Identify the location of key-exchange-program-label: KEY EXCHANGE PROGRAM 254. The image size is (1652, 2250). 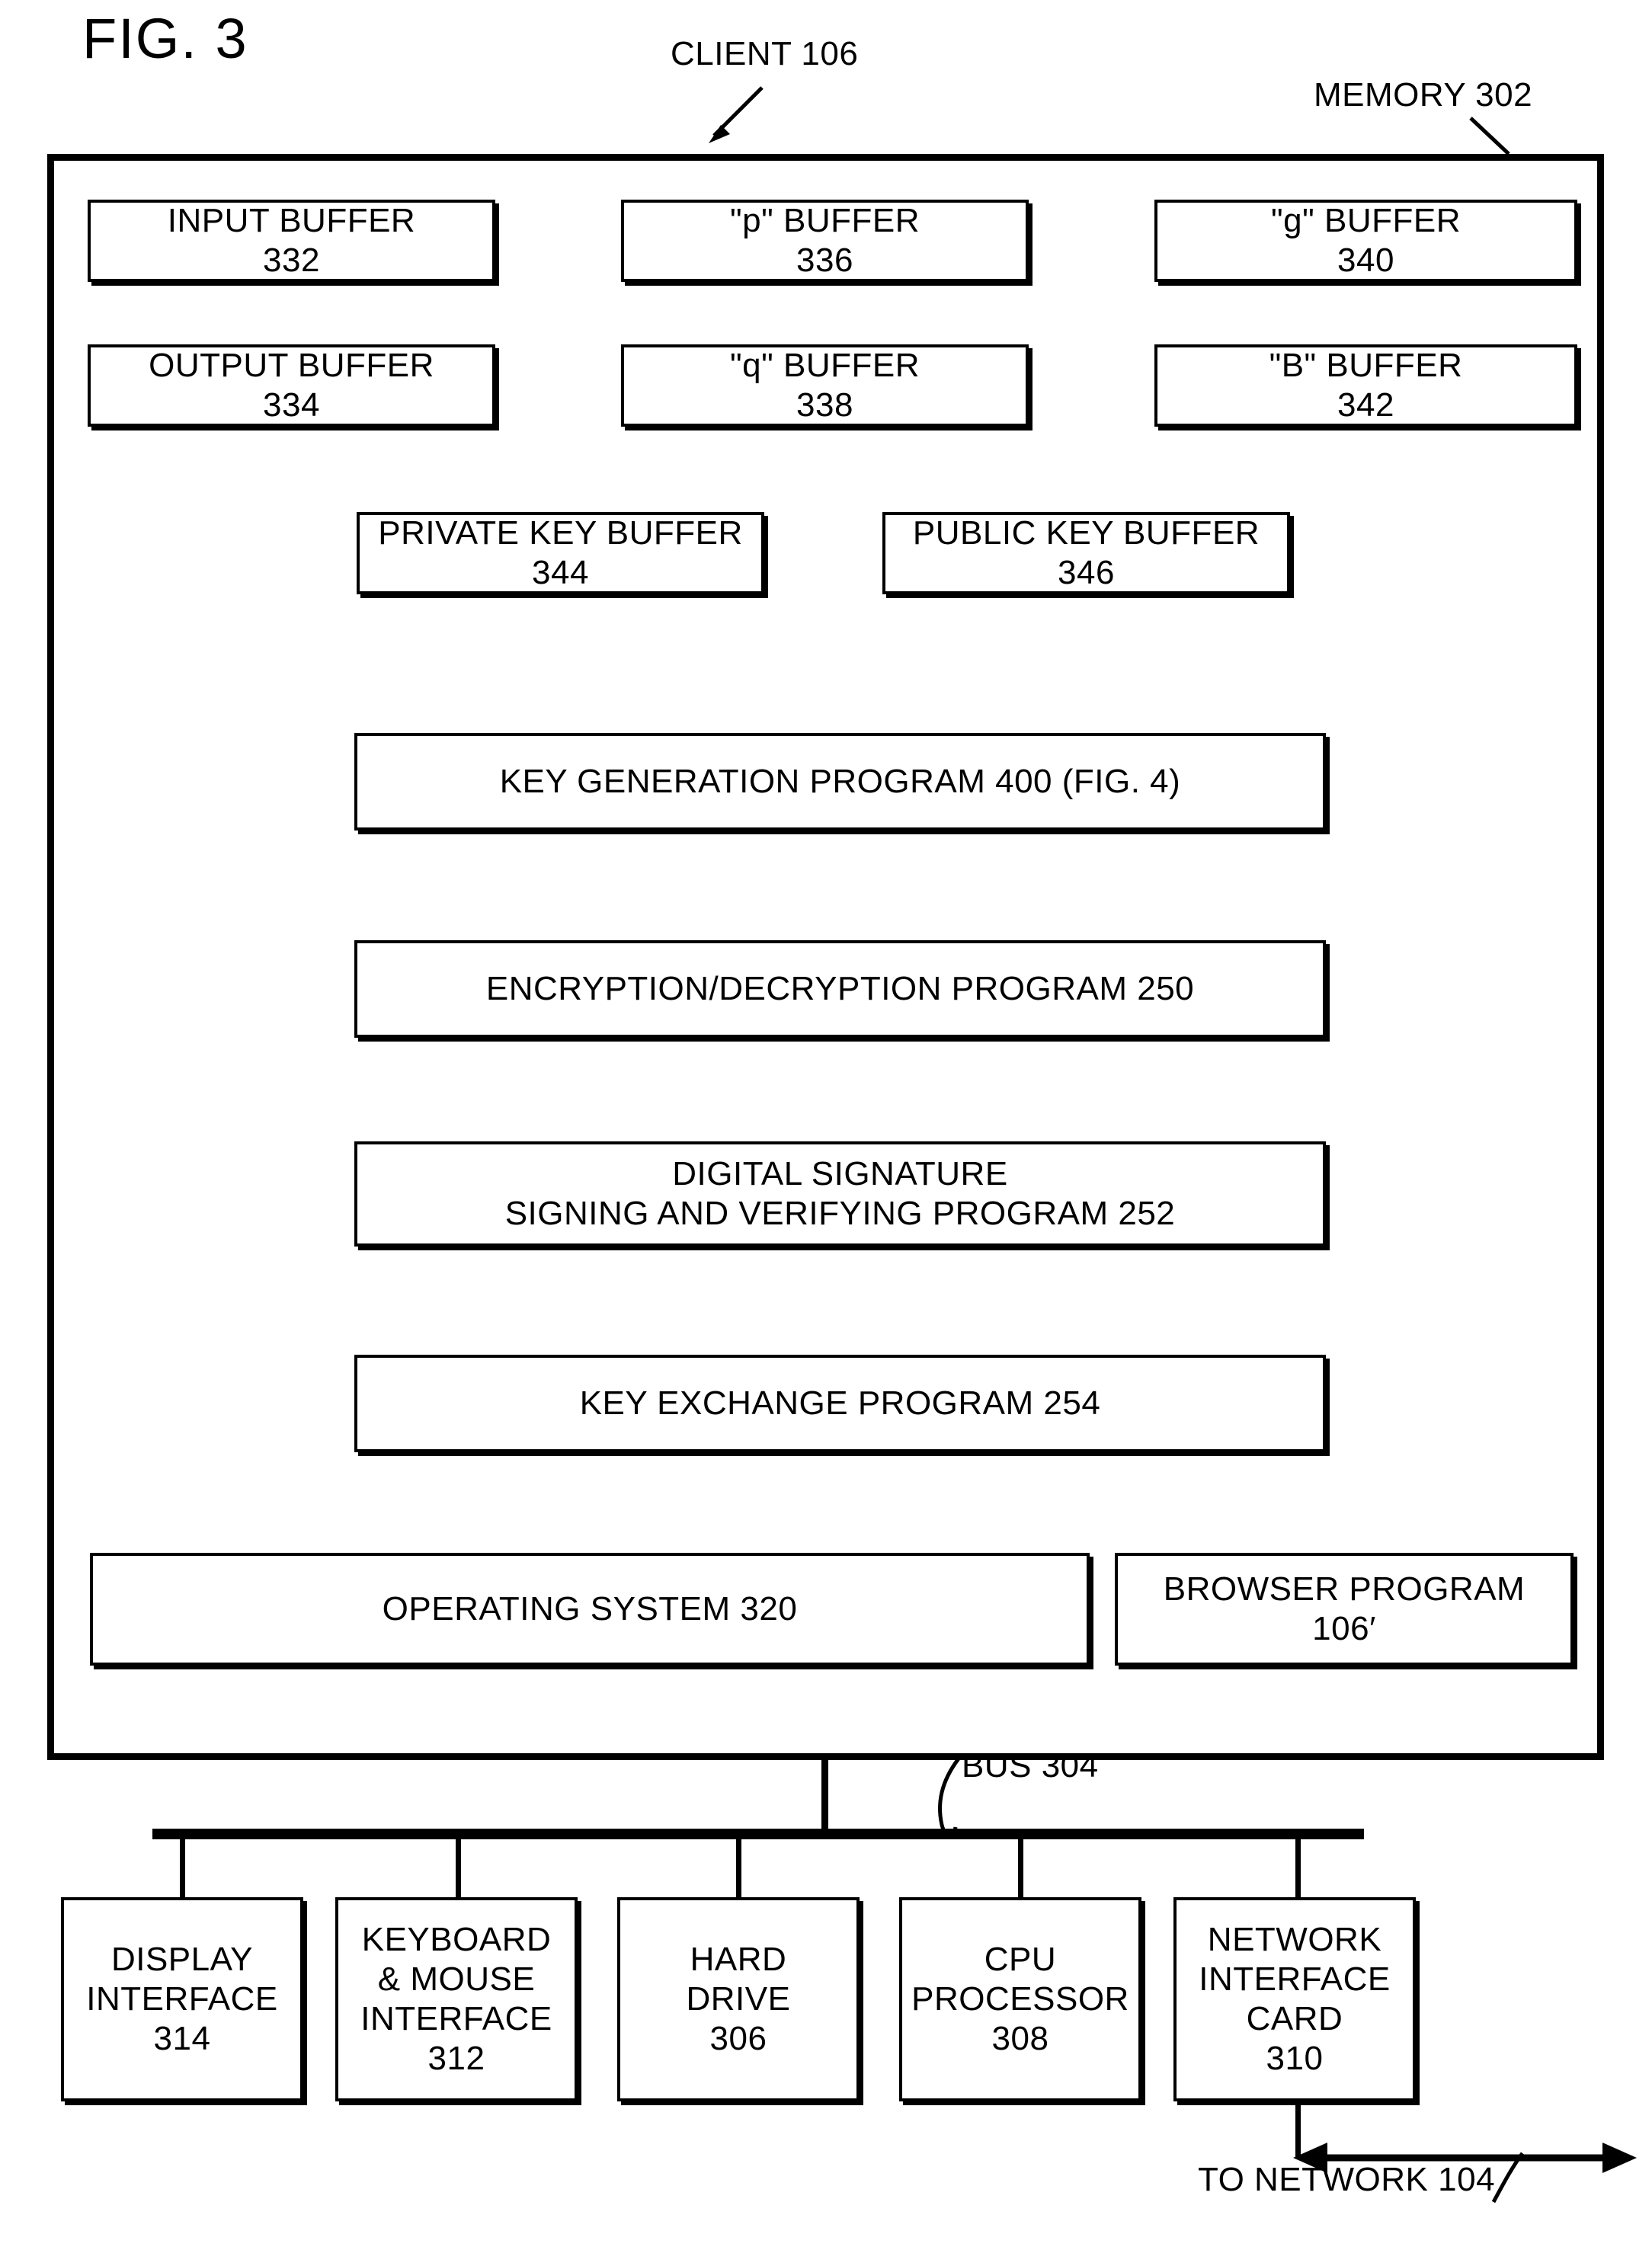
(840, 1403).